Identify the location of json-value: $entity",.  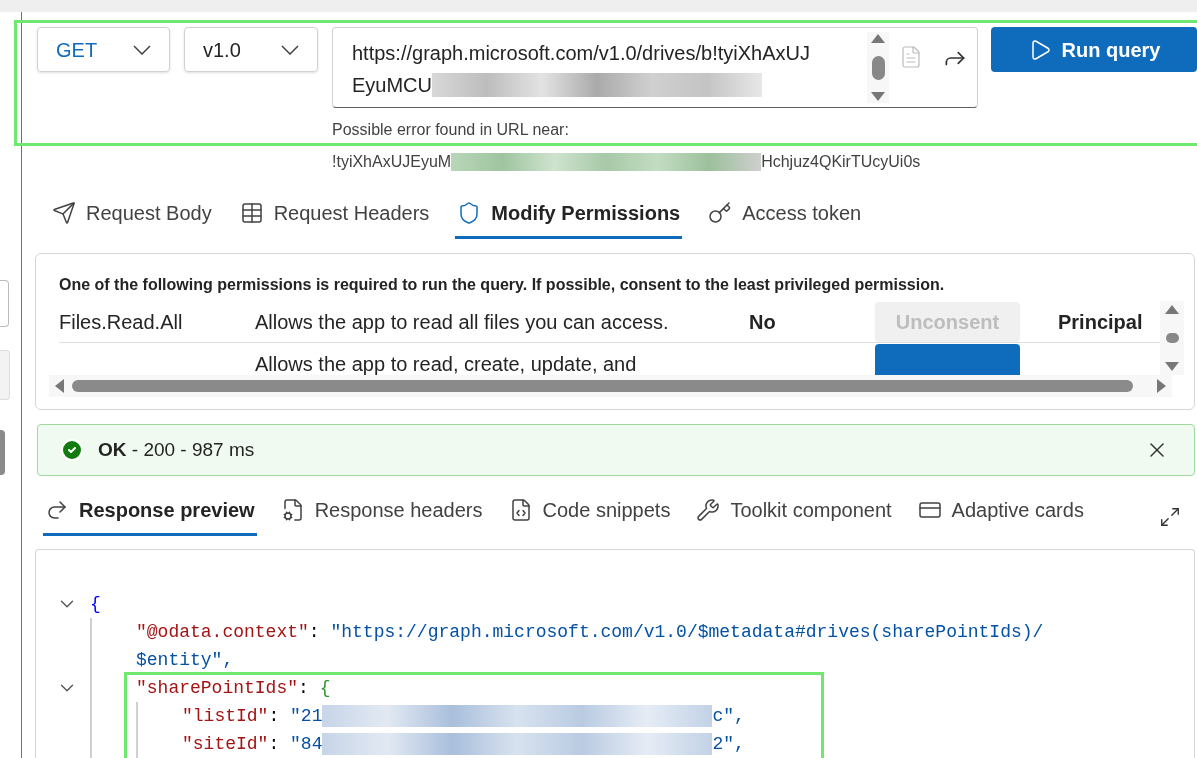
(185, 660).